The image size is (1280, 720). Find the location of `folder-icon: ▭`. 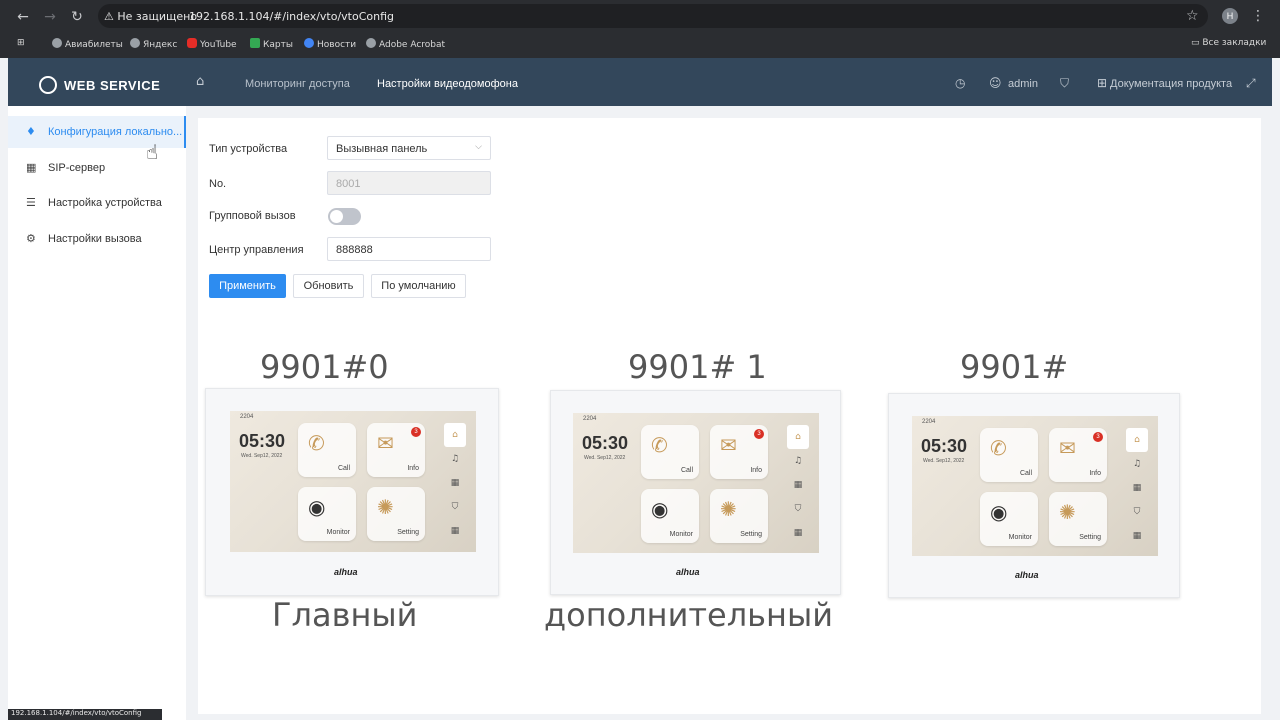

folder-icon: ▭ is located at coordinates (1197, 43).